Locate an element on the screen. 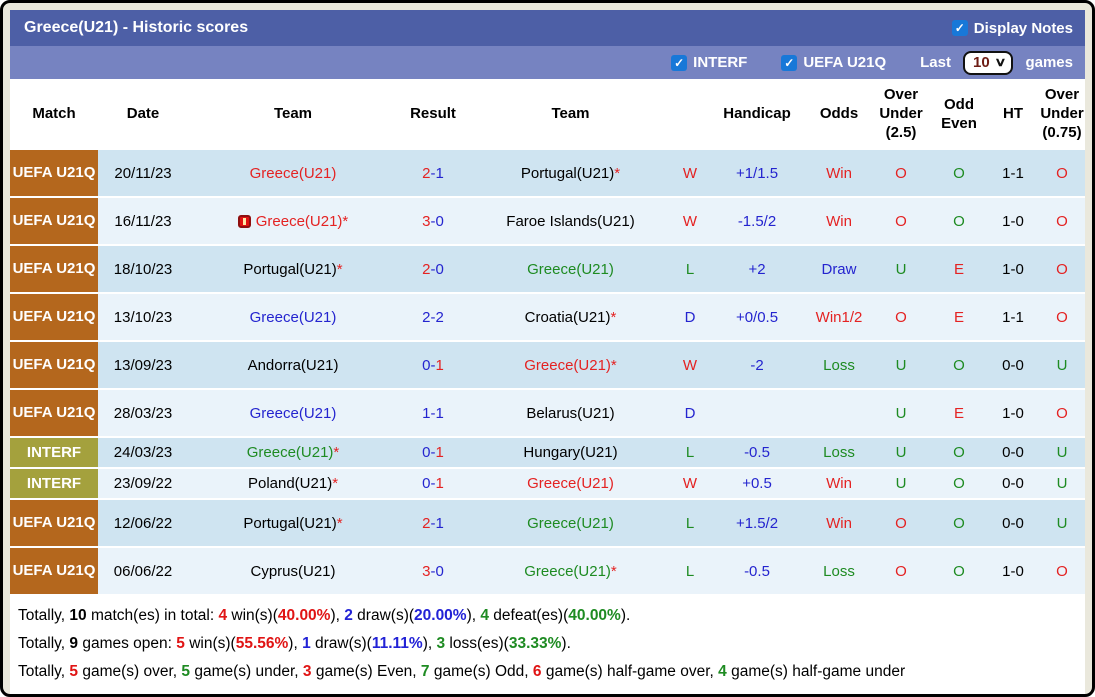 This screenshot has height=697, width=1095. match-type-cell: INTERF is located at coordinates (54, 453).